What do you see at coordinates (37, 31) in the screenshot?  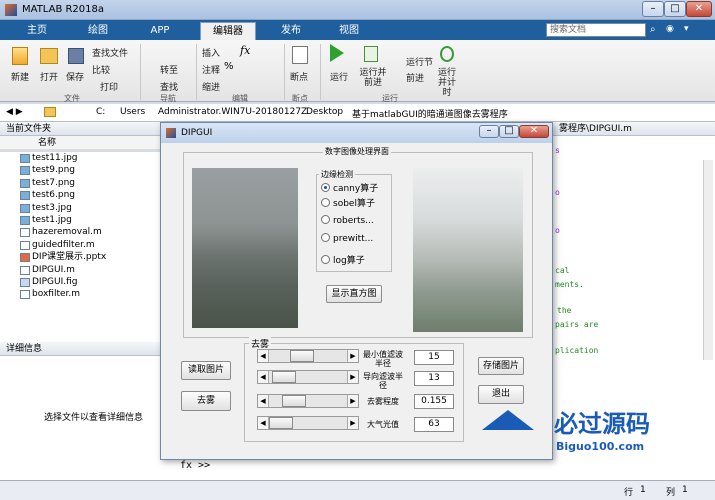 I see `tab-home: 主页` at bounding box center [37, 31].